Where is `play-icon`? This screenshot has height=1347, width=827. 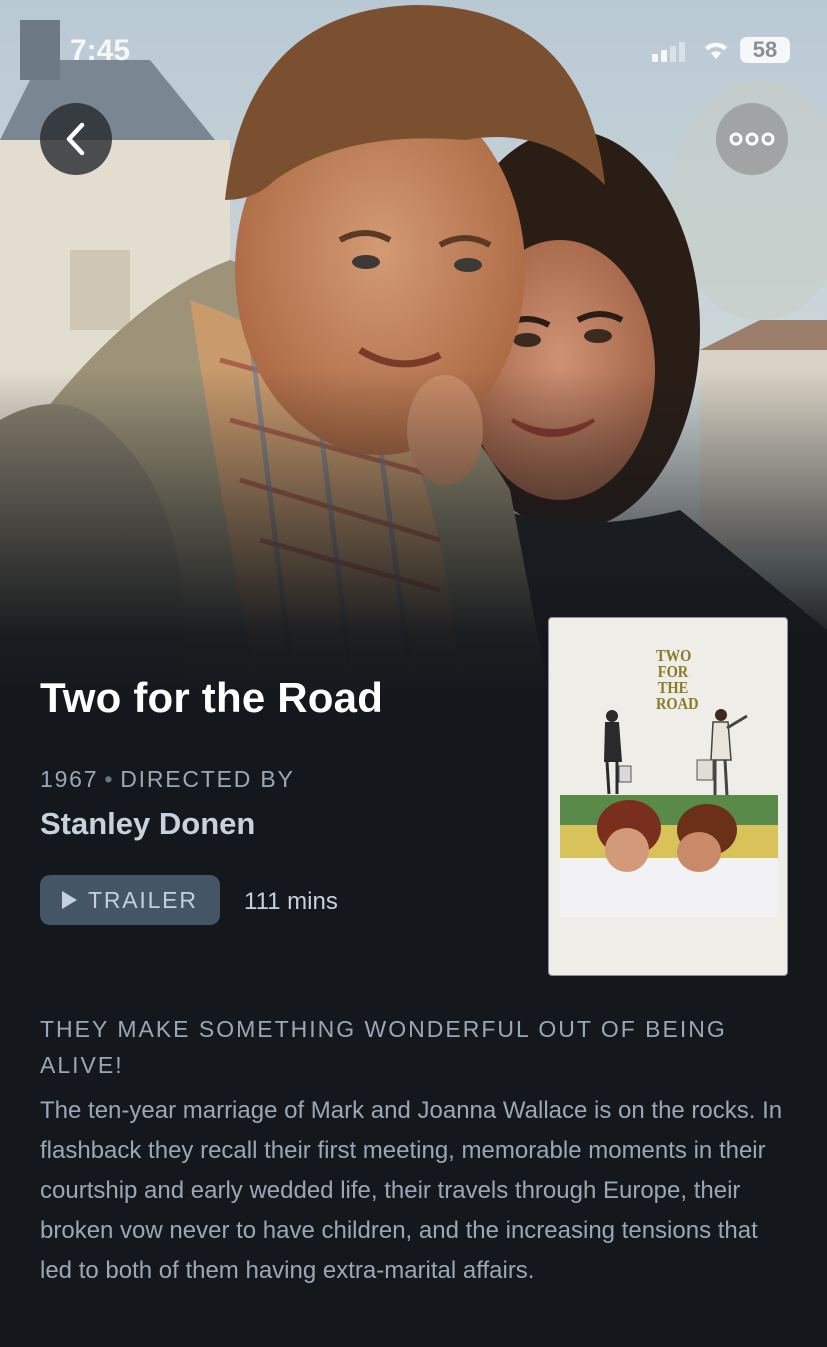
play-icon is located at coordinates (69, 900).